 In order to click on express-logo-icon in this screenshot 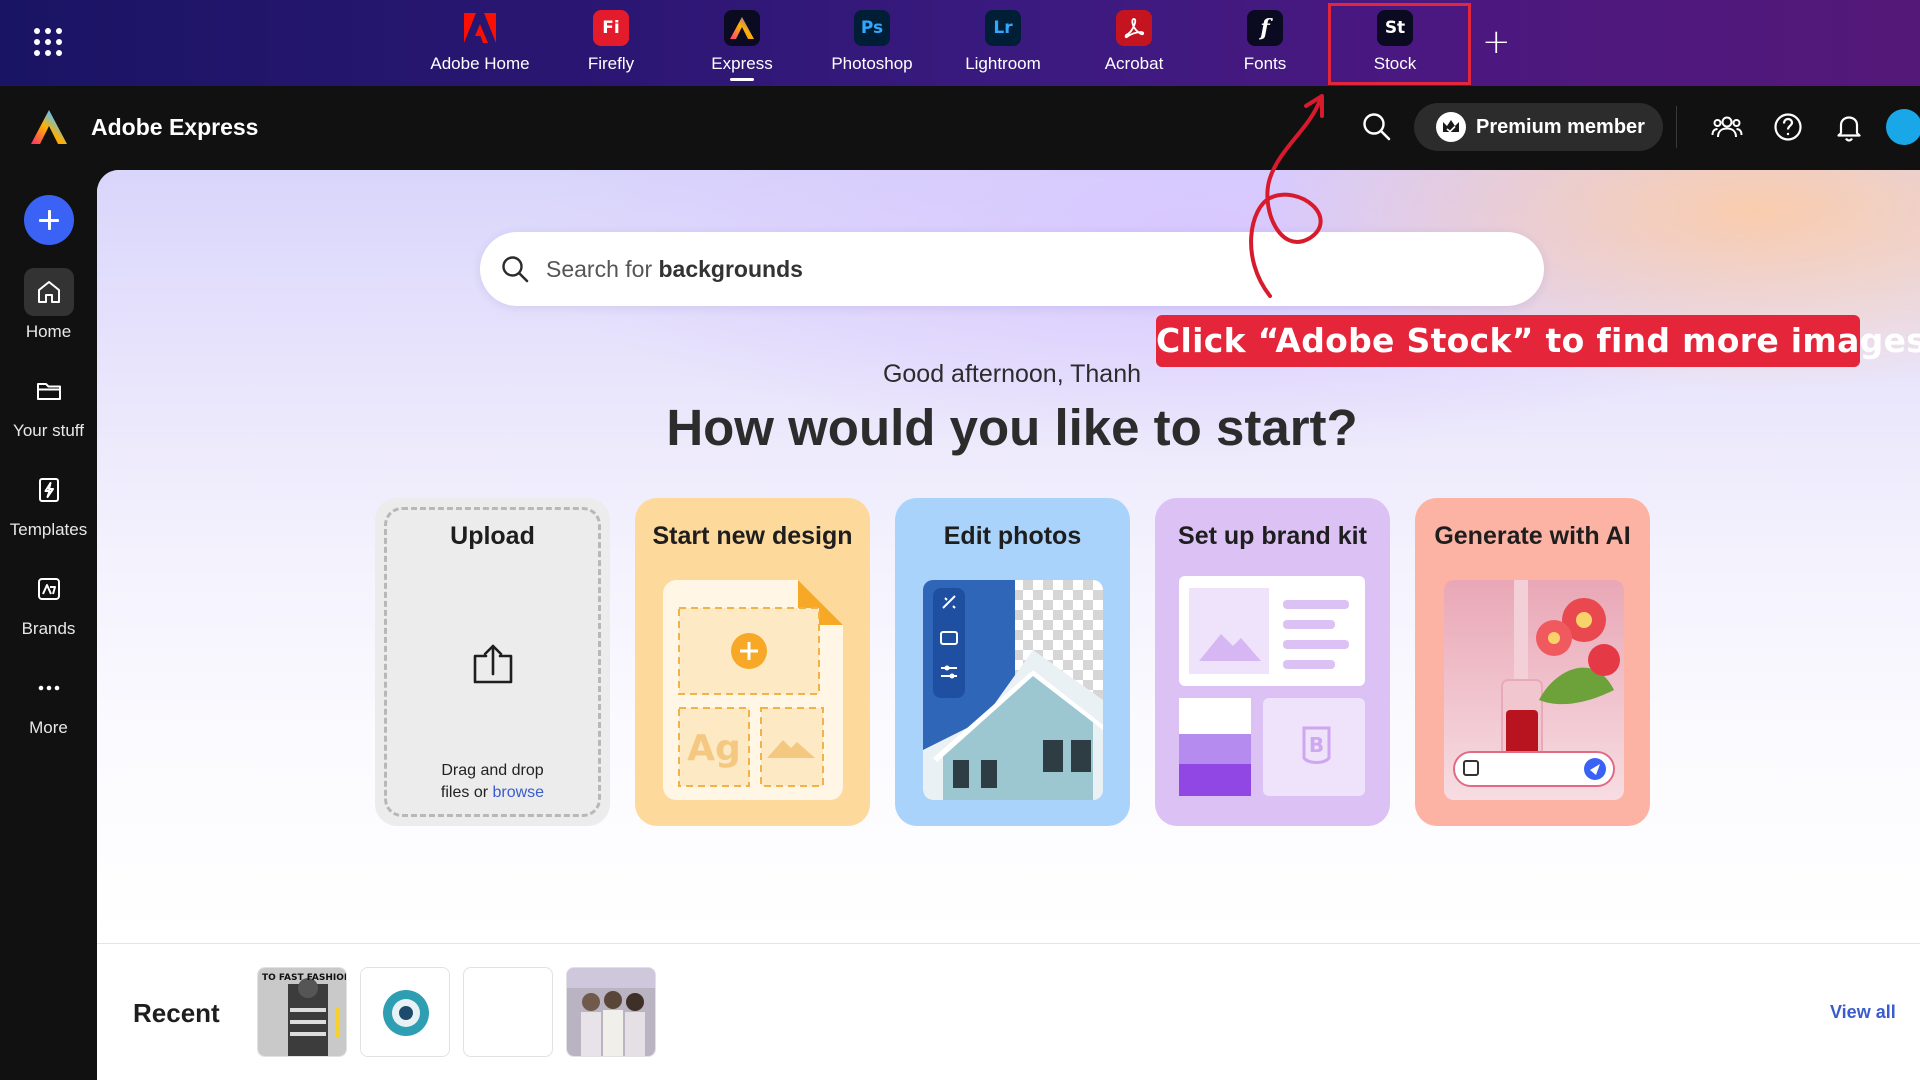, I will do `click(742, 28)`.